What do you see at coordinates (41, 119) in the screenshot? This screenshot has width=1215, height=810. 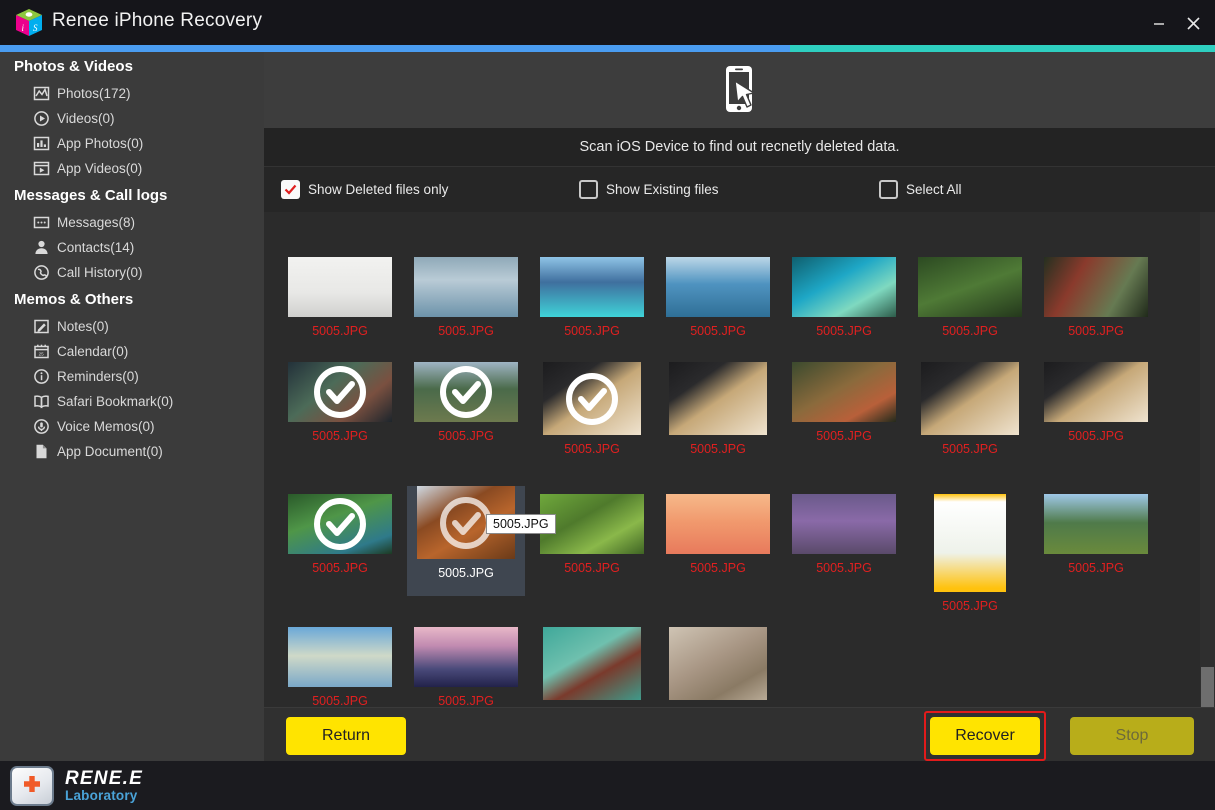 I see `play-circle-icon` at bounding box center [41, 119].